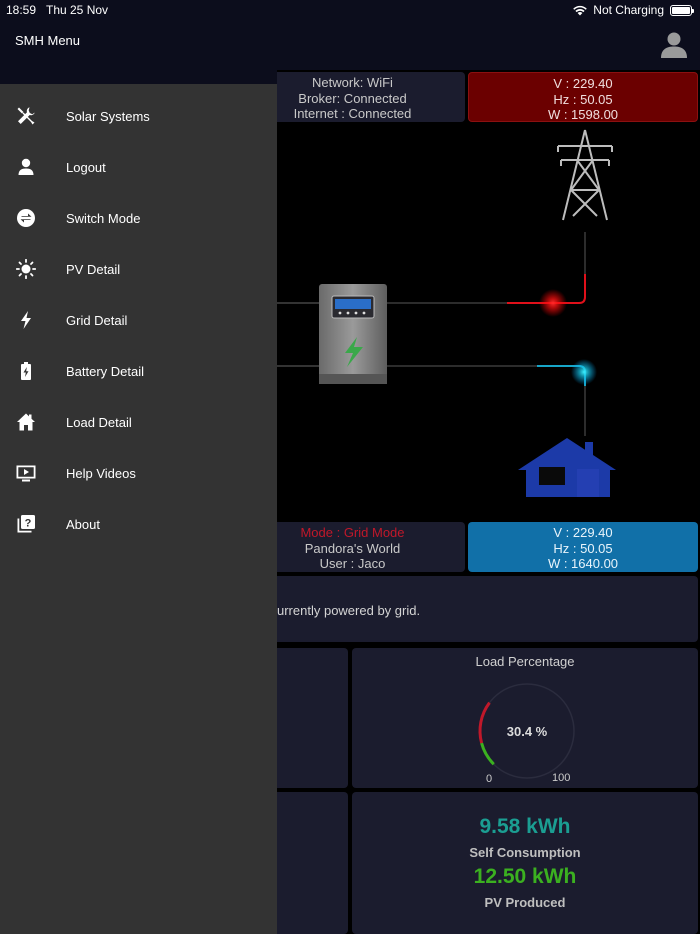 The image size is (700, 934). I want to click on load-voltage: V : 229.40, so click(583, 532).